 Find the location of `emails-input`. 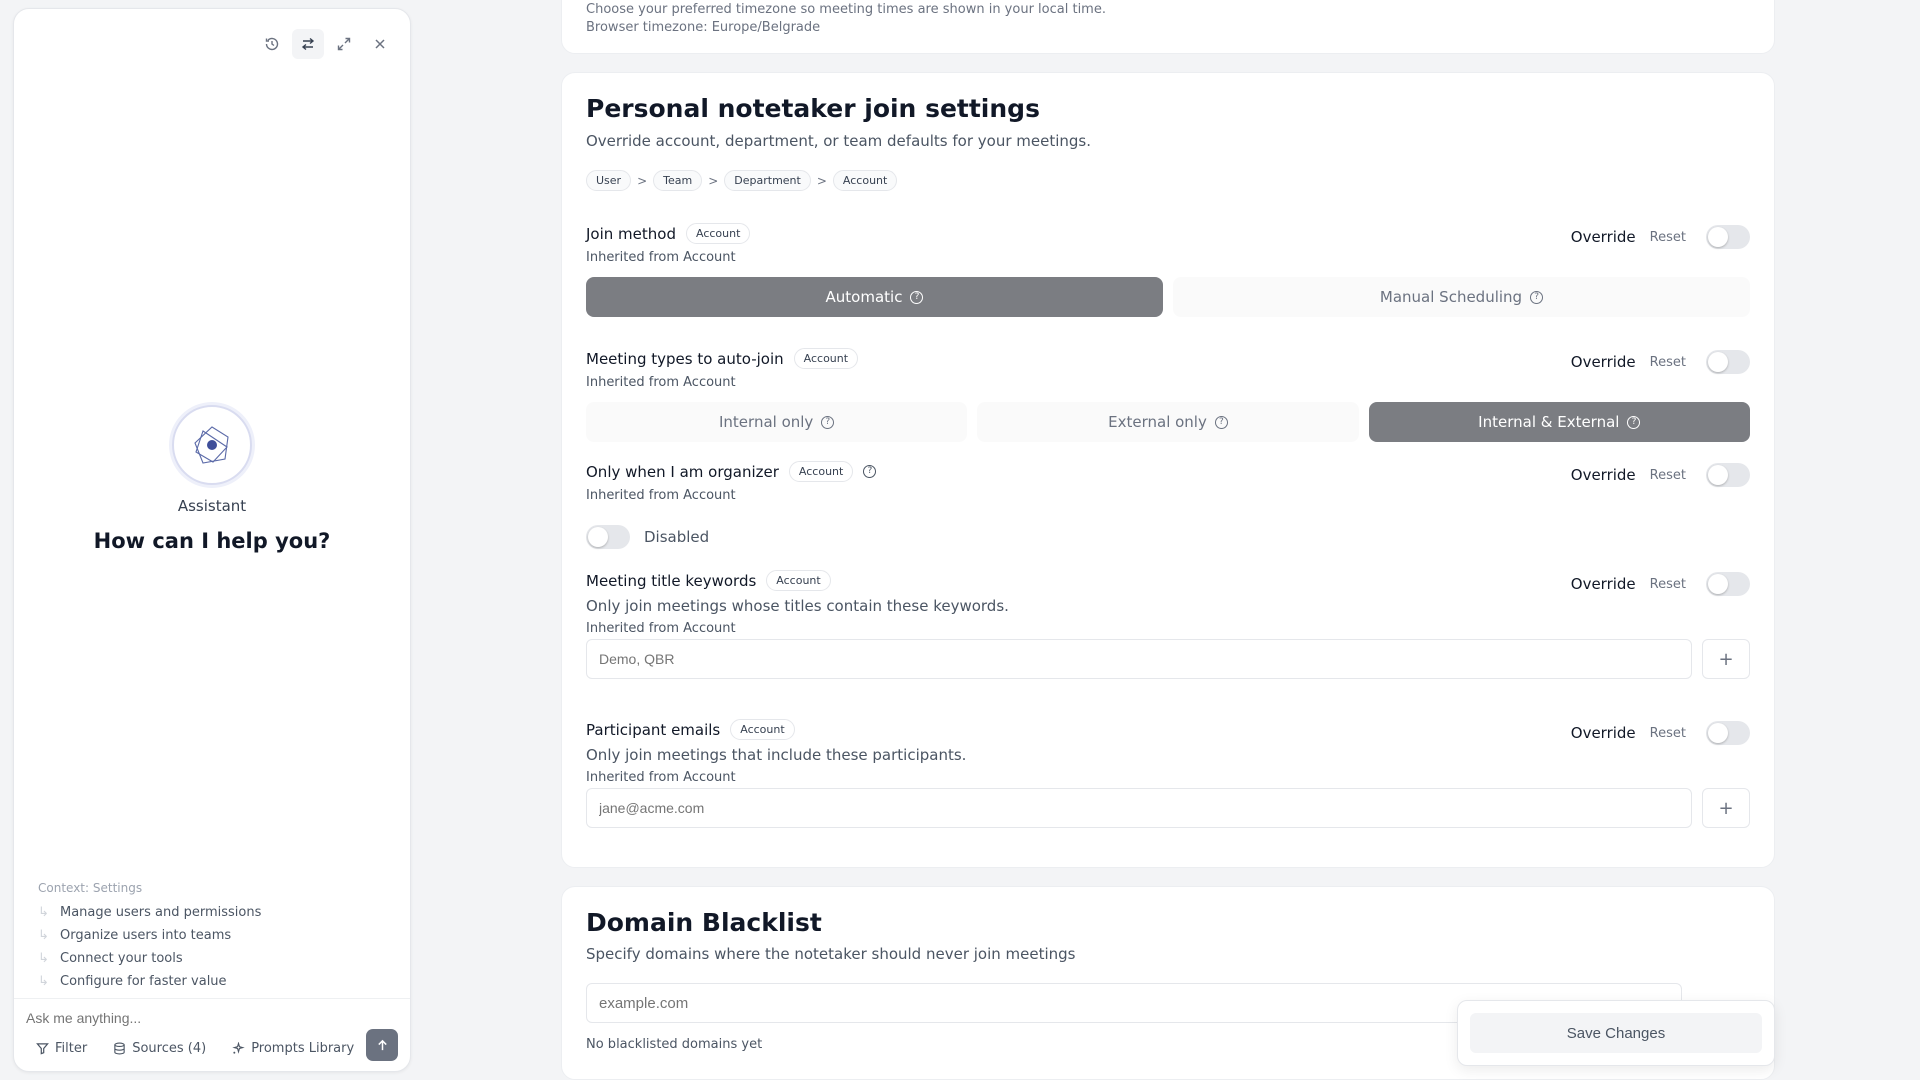

emails-input is located at coordinates (1145, 808).